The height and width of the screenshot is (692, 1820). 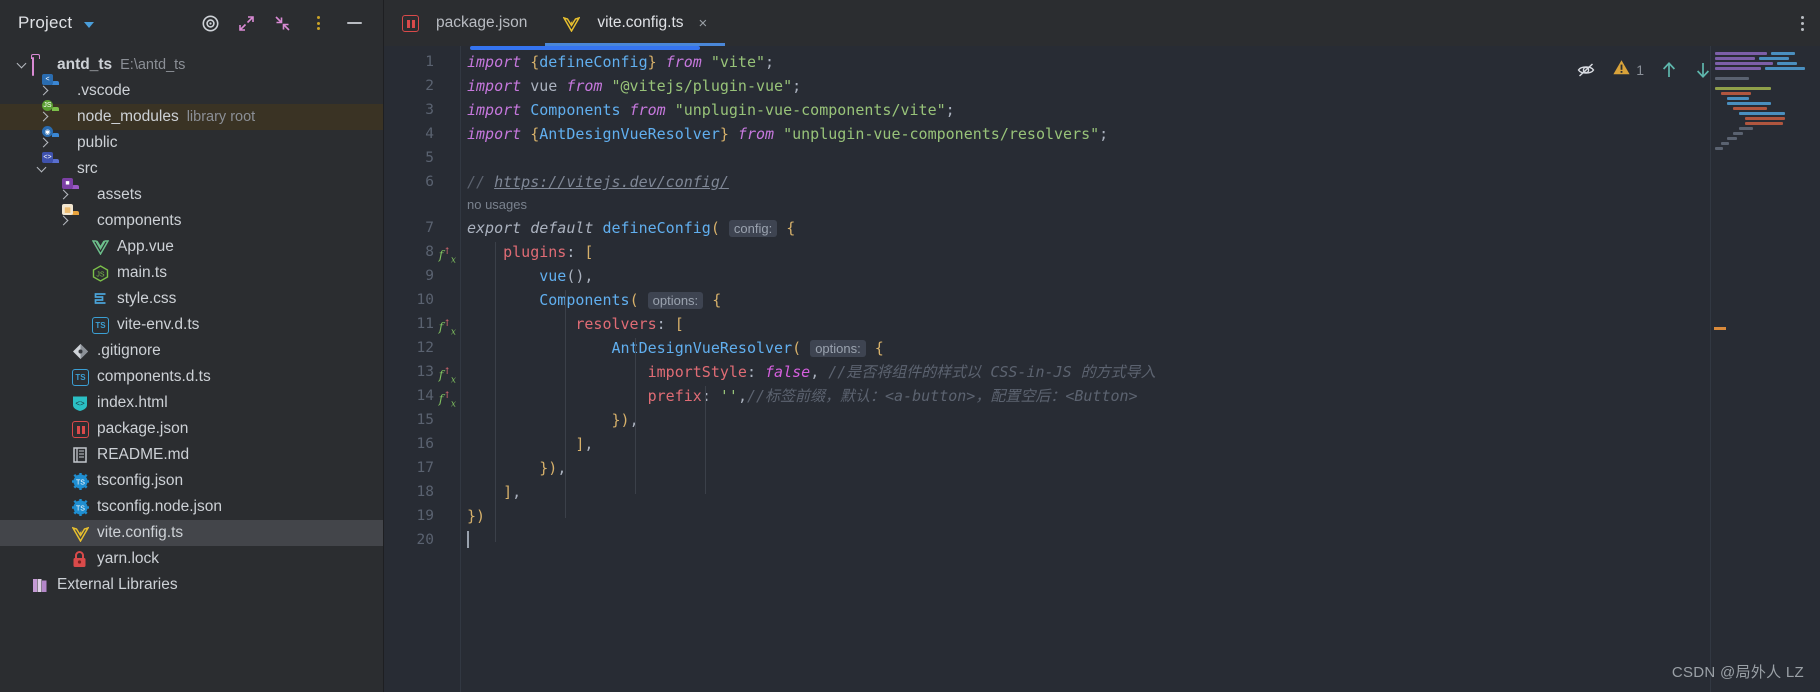 I want to click on code-token: "unplugin-vue-components/resolvers", so click(x=941, y=134).